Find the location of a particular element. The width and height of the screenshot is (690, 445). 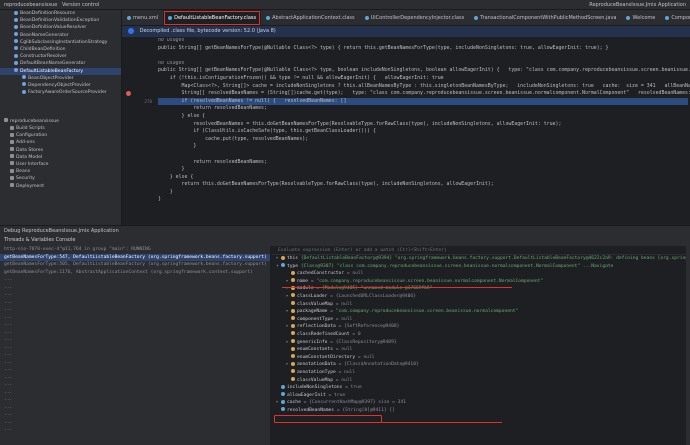

tree-item: Build Scripts is located at coordinates (60, 128).